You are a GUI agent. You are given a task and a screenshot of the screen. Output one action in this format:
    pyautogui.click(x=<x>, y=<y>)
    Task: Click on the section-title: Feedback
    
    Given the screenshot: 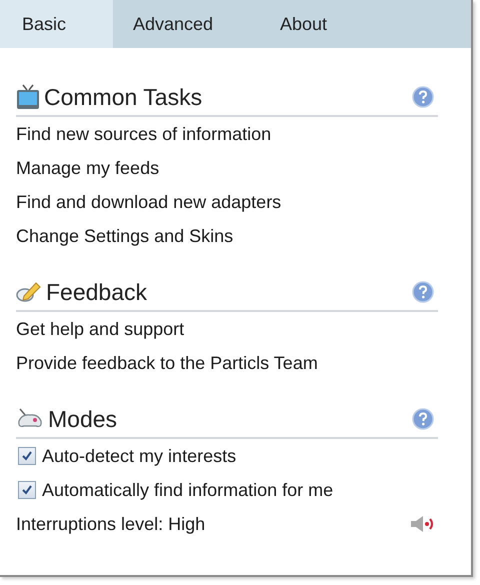 What is the action you would take?
    pyautogui.click(x=97, y=292)
    